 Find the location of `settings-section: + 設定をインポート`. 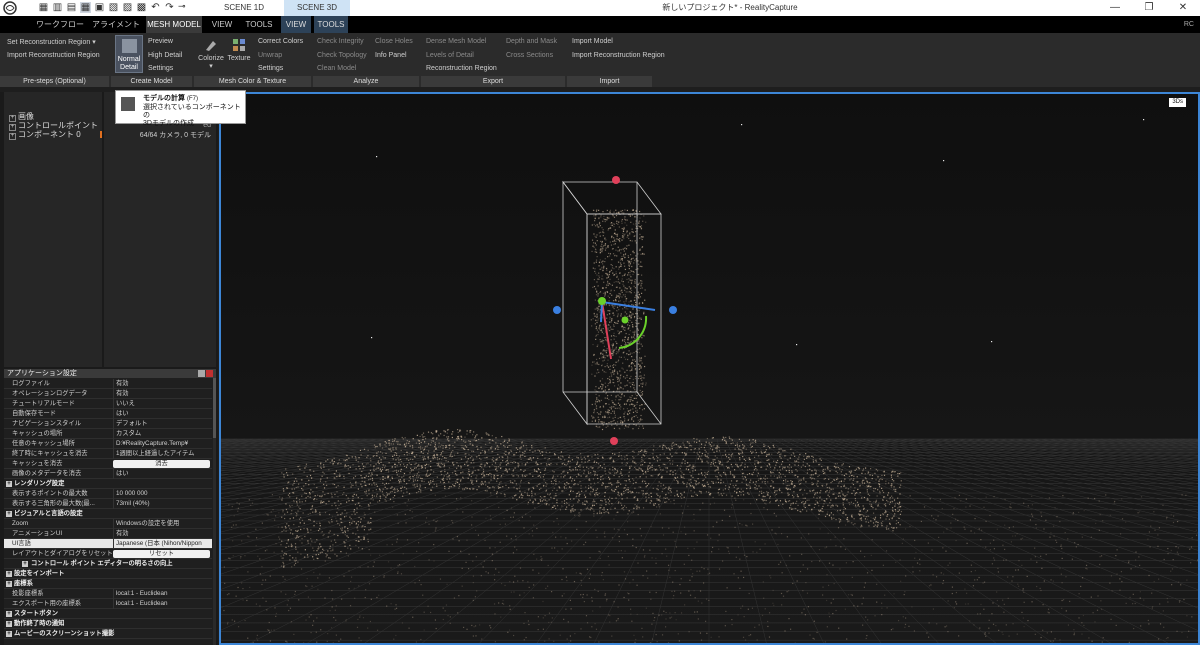

settings-section: + 設定をインポート is located at coordinates (108, 574).